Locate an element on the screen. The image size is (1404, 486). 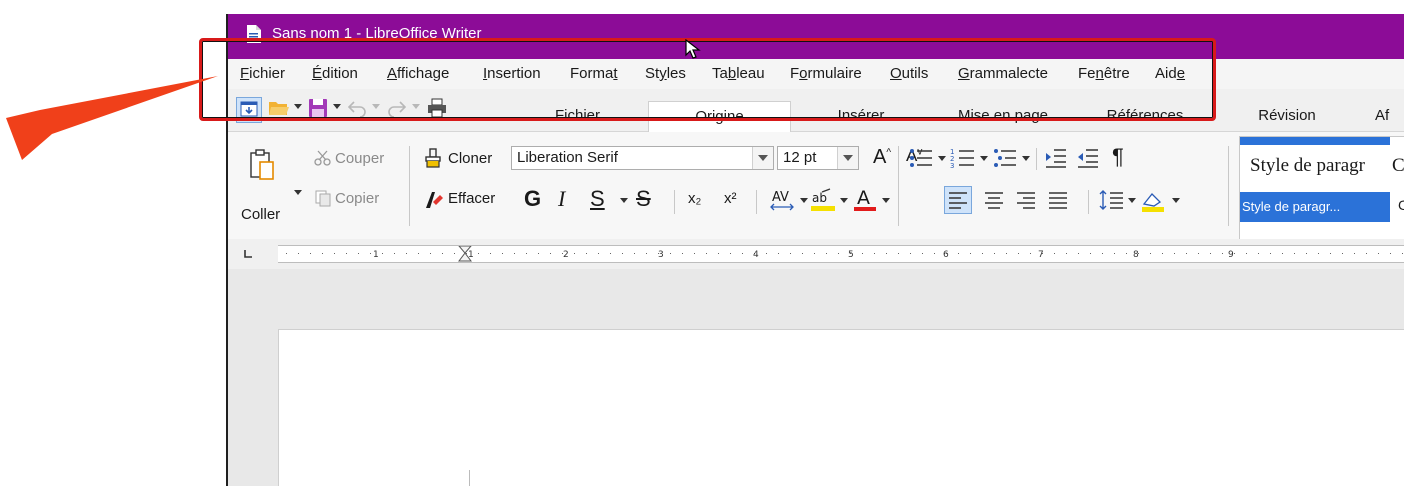
paragraph-style-gallery: Style de paragr C Style de paragr... C is located at coordinates (1321, 188).